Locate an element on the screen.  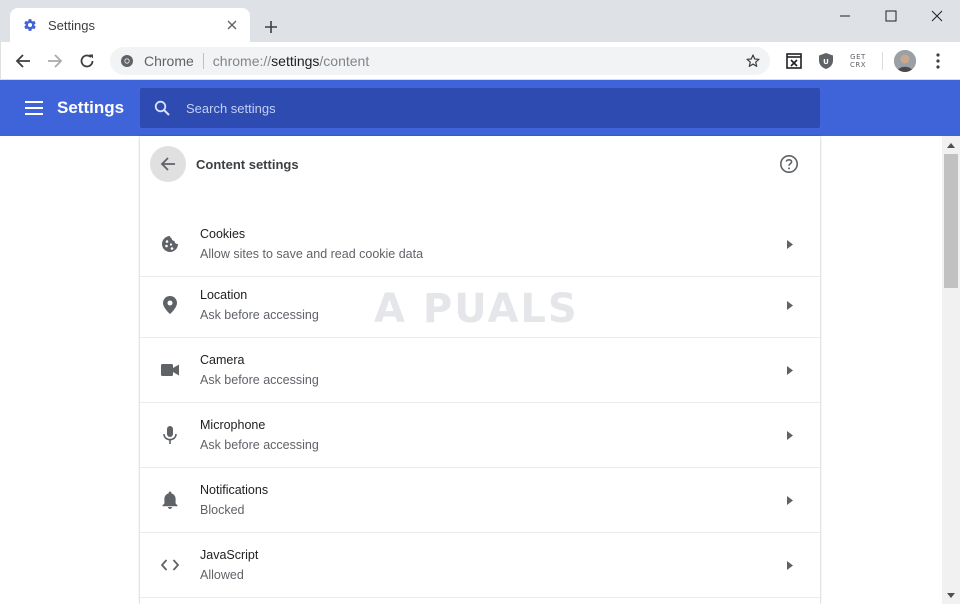
help-icon is located at coordinates (789, 164).